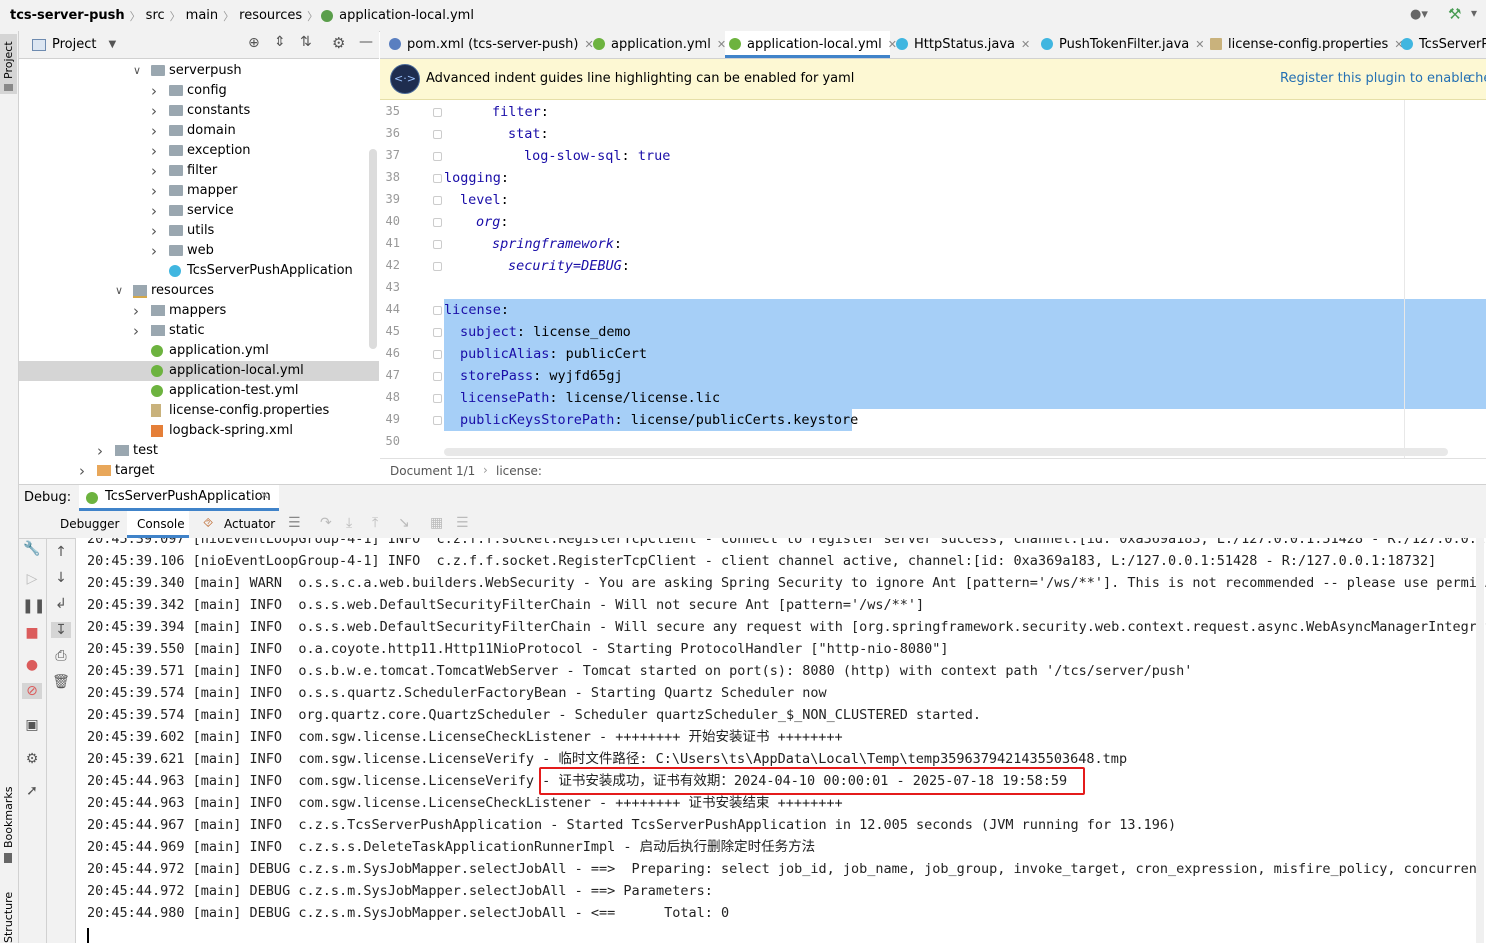 This screenshot has height=943, width=1486. I want to click on pin-icon: ➚, so click(32, 791).